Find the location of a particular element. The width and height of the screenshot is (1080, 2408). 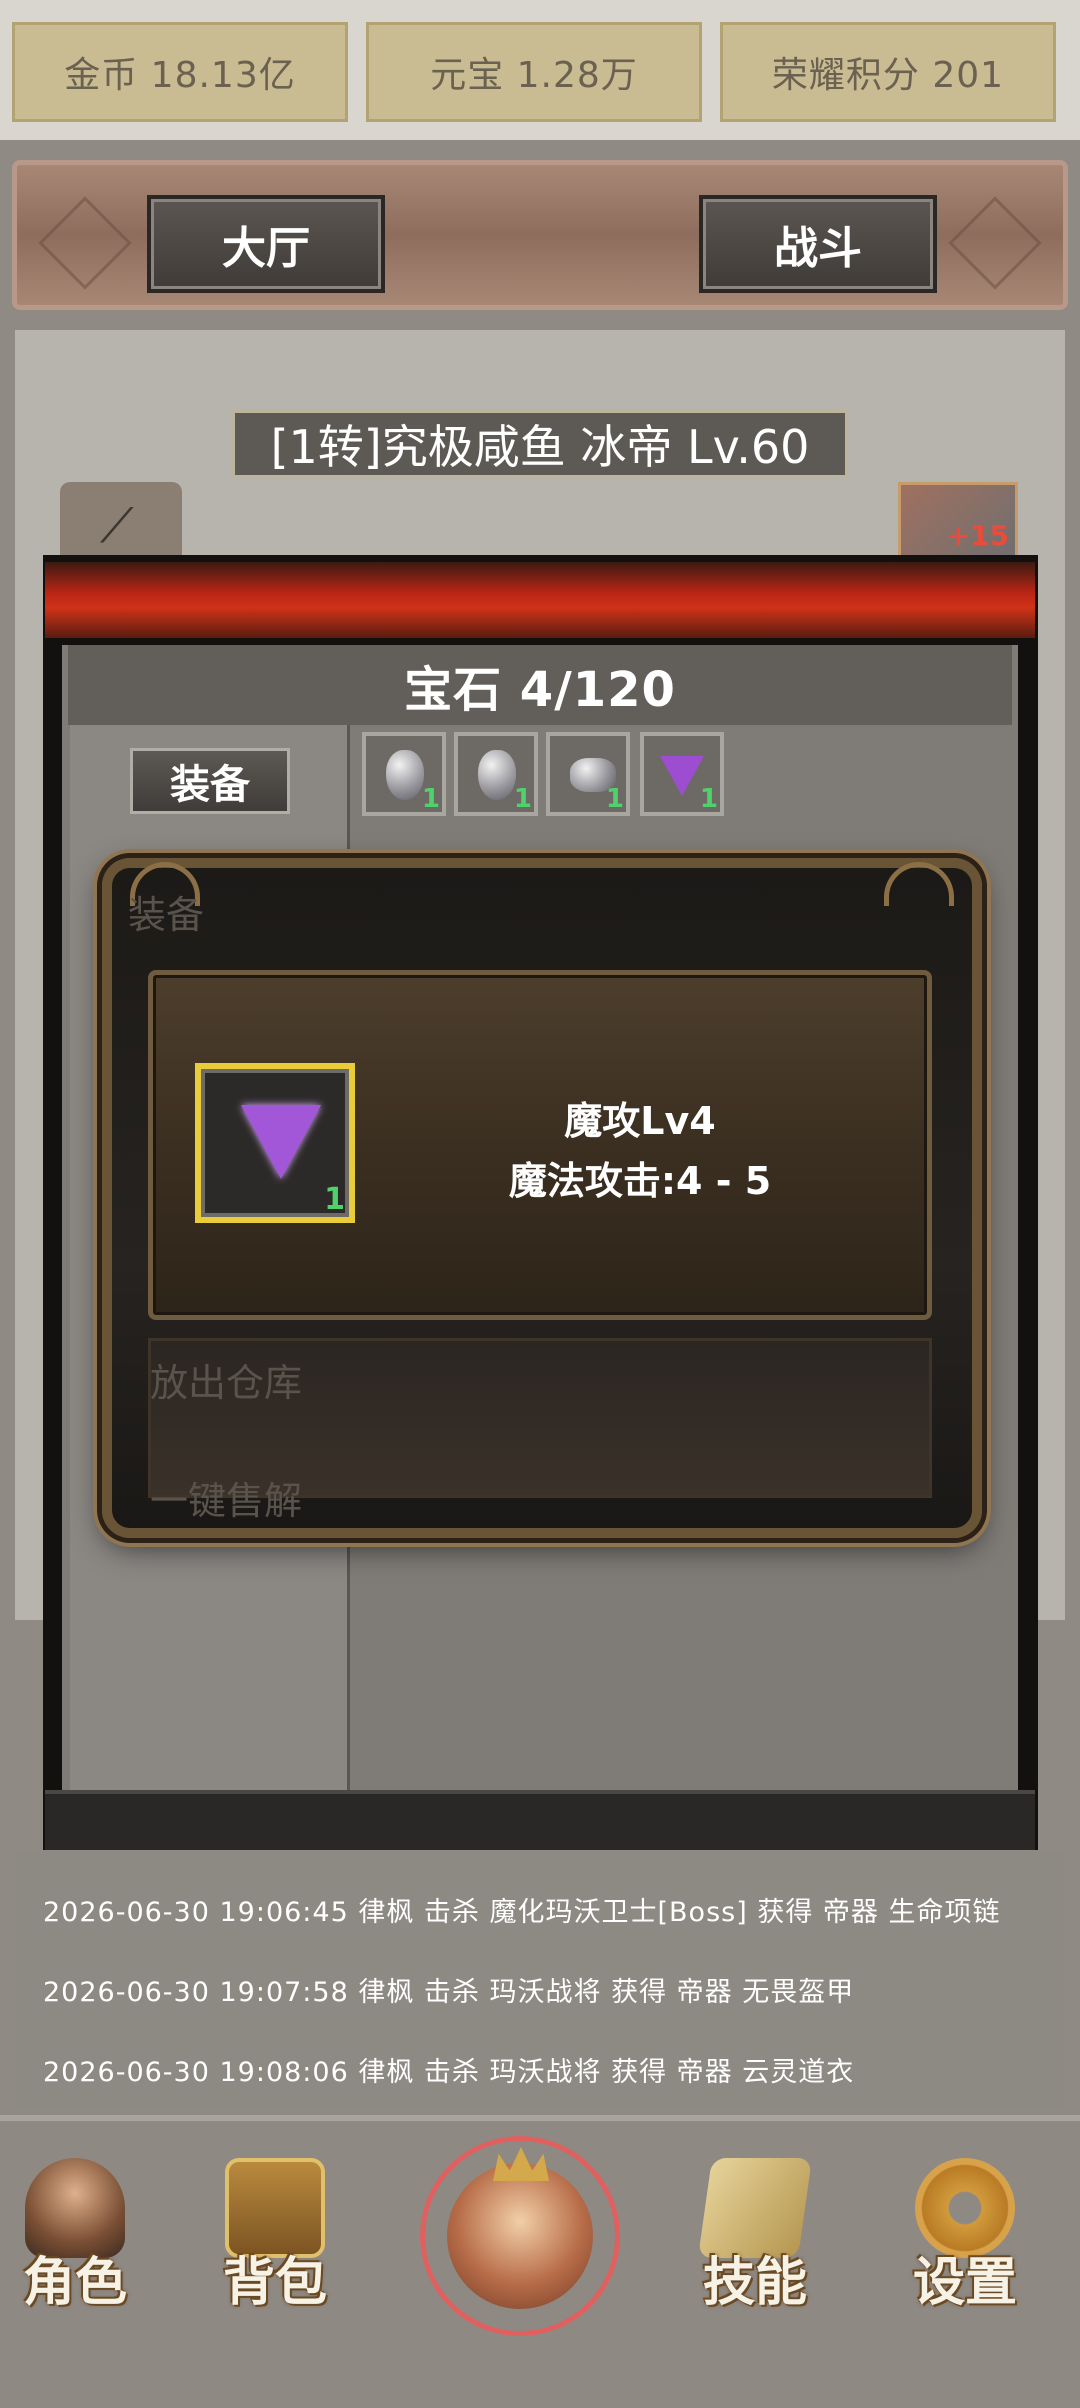

selected-gem-slot: 1 is located at coordinates (275, 1143).